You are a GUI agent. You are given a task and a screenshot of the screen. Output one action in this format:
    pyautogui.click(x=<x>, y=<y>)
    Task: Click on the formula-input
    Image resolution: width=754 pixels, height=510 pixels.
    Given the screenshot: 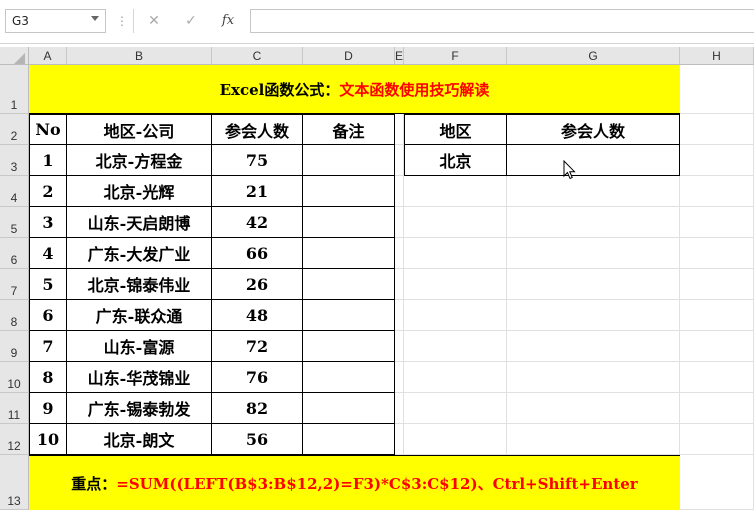 What is the action you would take?
    pyautogui.click(x=502, y=21)
    